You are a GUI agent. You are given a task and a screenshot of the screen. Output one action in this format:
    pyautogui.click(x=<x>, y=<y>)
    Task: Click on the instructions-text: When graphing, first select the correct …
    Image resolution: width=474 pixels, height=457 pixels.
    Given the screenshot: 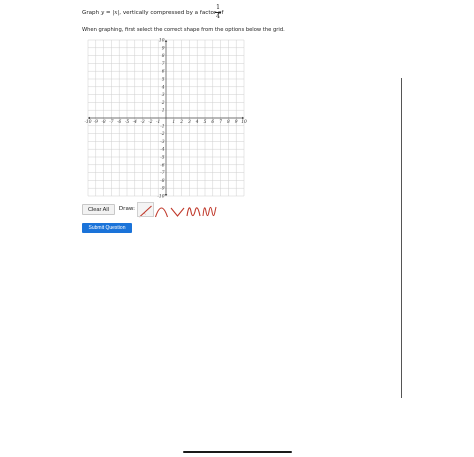 What is the action you would take?
    pyautogui.click(x=183, y=30)
    